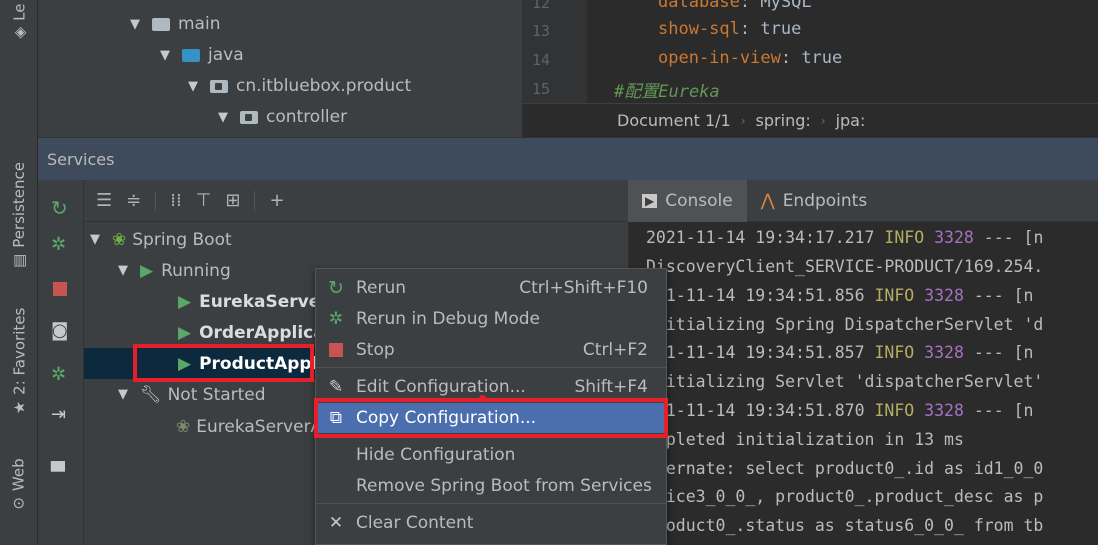 This screenshot has width=1098, height=545. I want to click on layout-icon: ▀, so click(58, 472).